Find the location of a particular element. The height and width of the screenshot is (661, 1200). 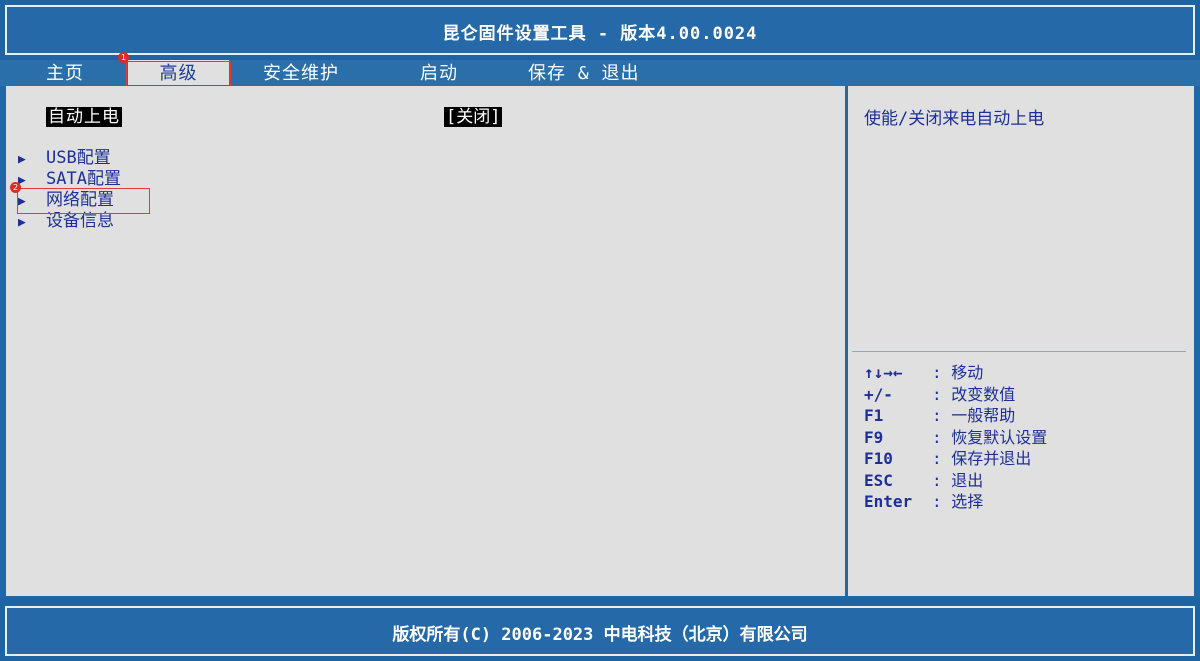

help-divider is located at coordinates (1019, 351).